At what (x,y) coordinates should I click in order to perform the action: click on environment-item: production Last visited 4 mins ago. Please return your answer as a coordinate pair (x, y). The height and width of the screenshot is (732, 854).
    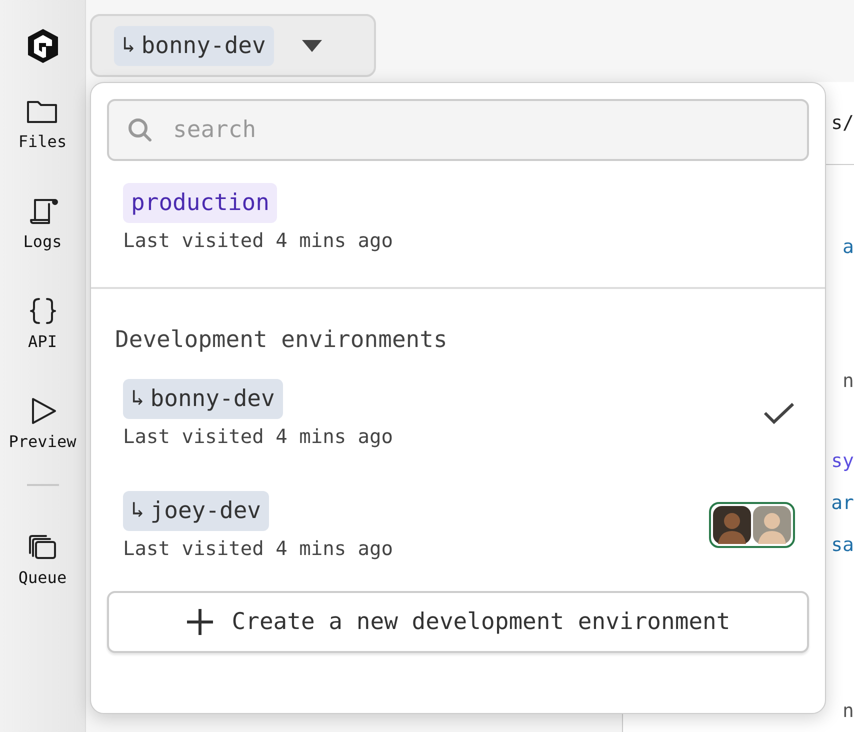
    Looking at the image, I should click on (458, 217).